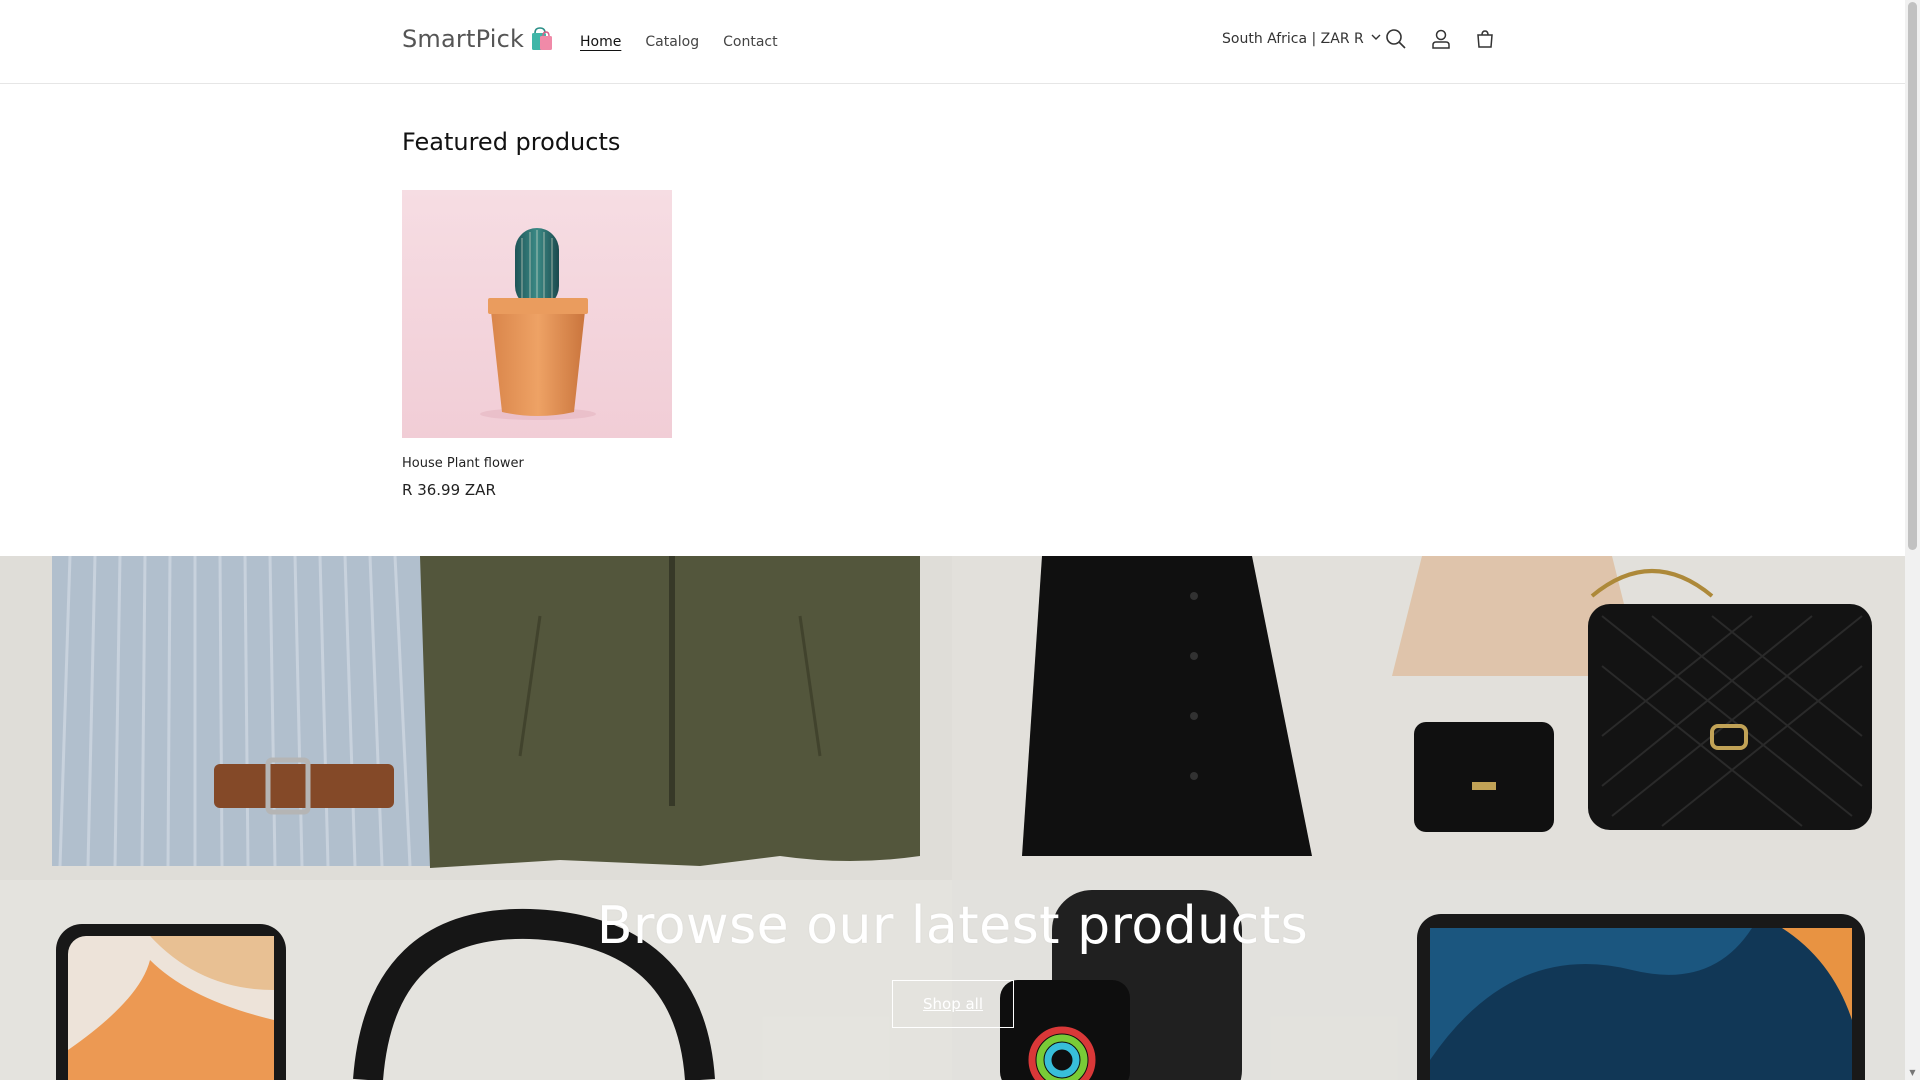 This screenshot has width=1920, height=1080. I want to click on main-nav: Home Catalog Contact, so click(679, 42).